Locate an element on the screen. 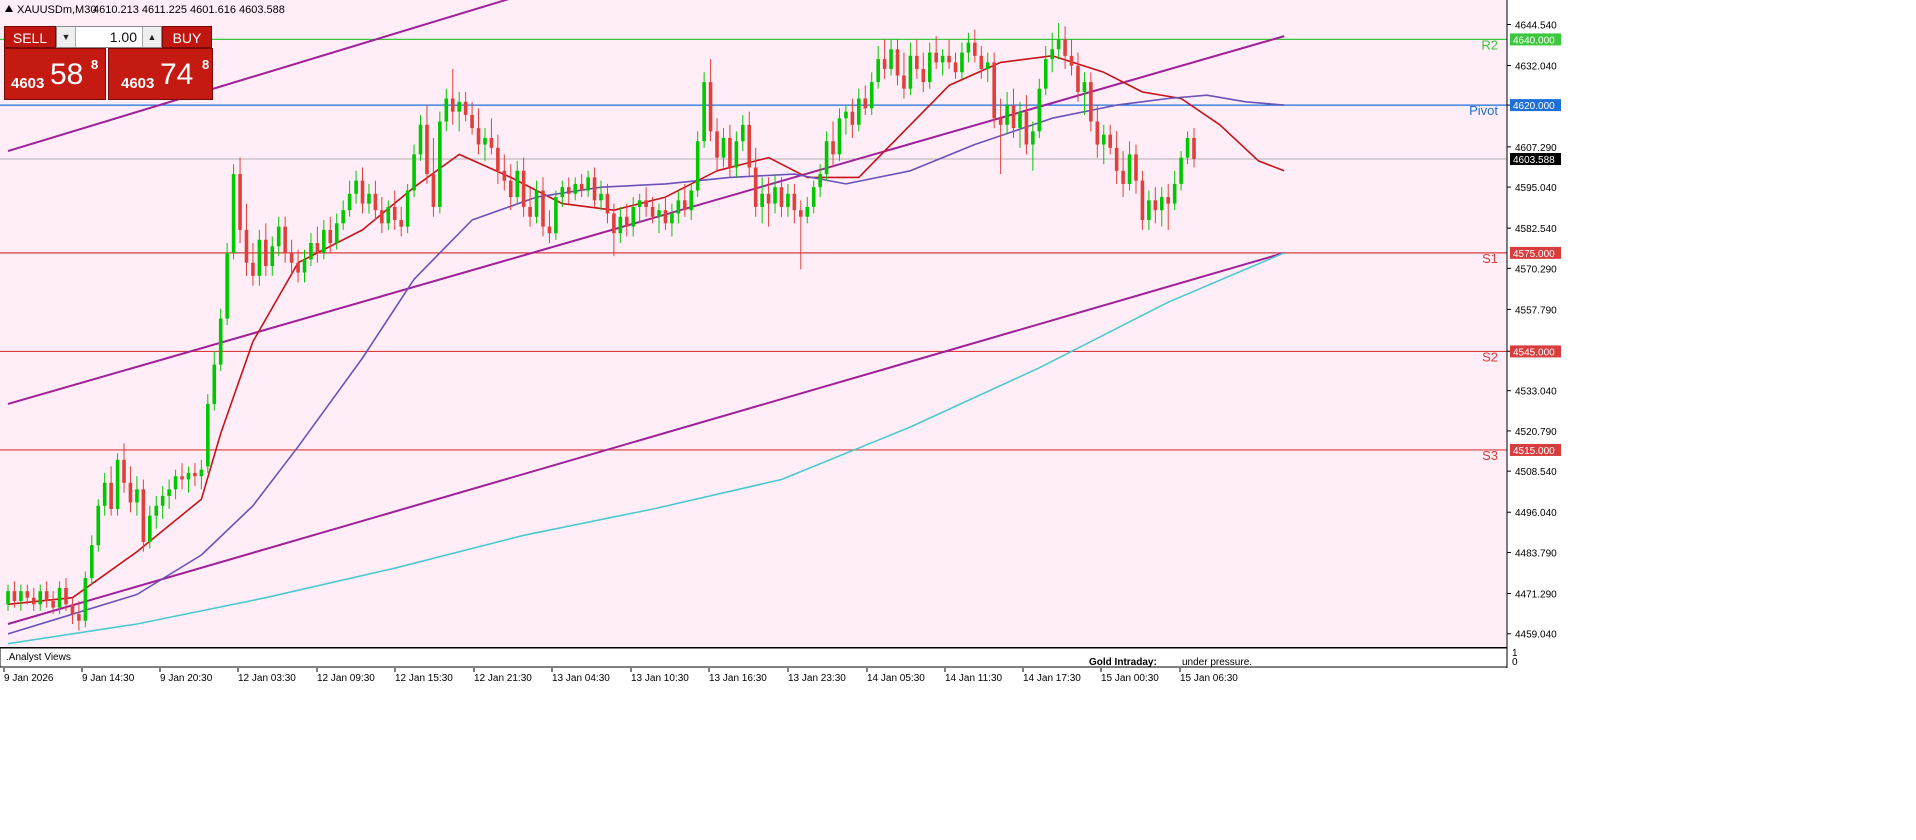 The image size is (1916, 840). y-tick-label: 4471.290 is located at coordinates (1536, 594).